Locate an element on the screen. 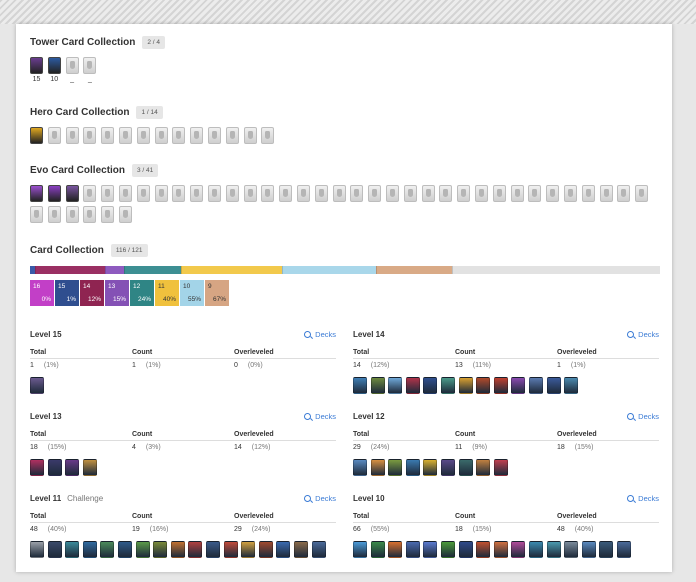  level-tile: 12 24% is located at coordinates (142, 293).